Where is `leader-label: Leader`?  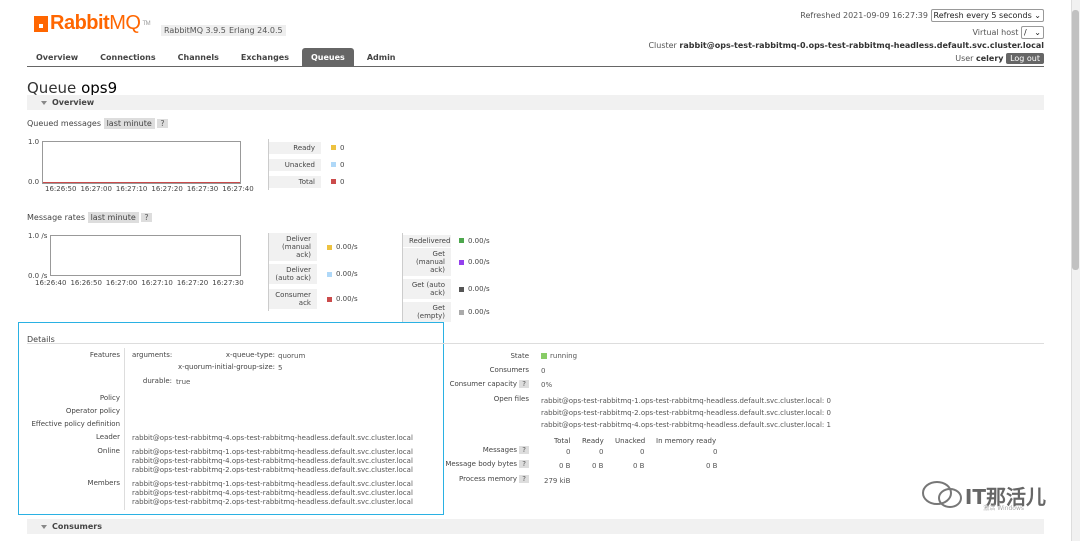 leader-label: Leader is located at coordinates (107, 437).